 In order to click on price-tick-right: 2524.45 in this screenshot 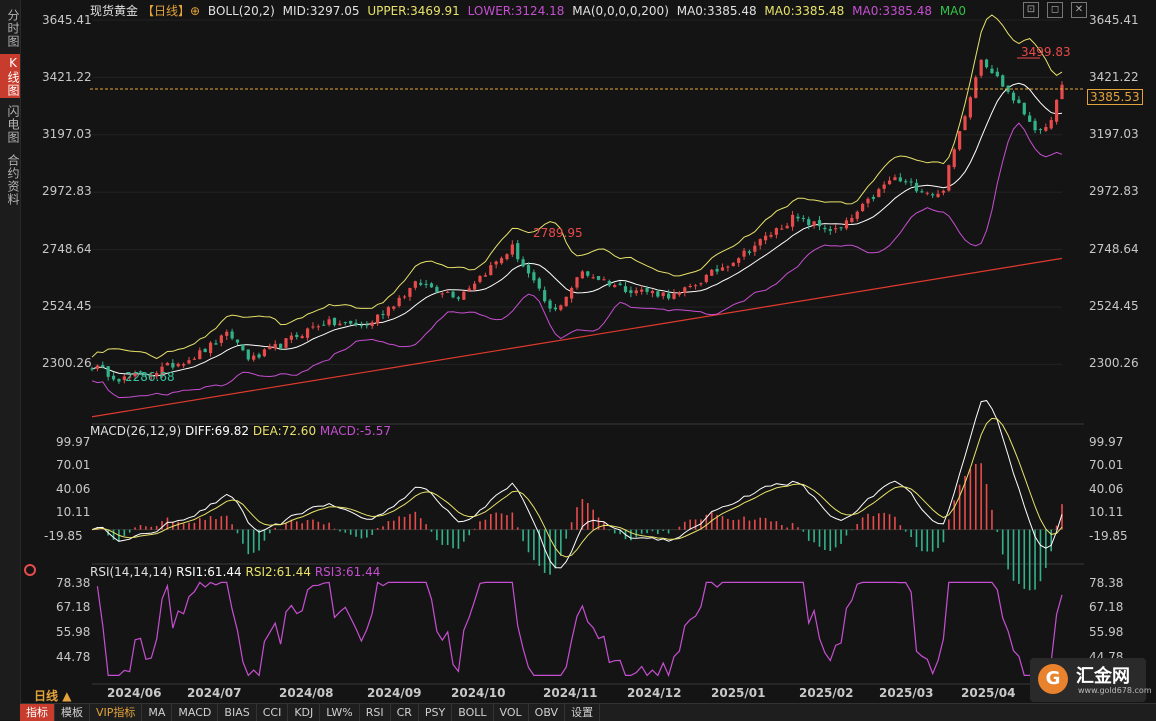, I will do `click(1114, 306)`.